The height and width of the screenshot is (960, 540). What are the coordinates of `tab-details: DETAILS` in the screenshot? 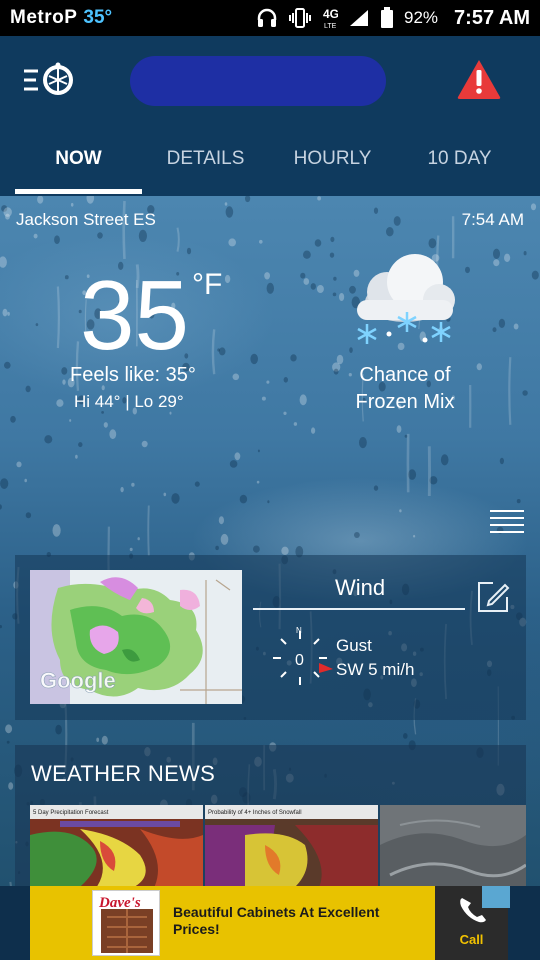 It's located at (205, 164).